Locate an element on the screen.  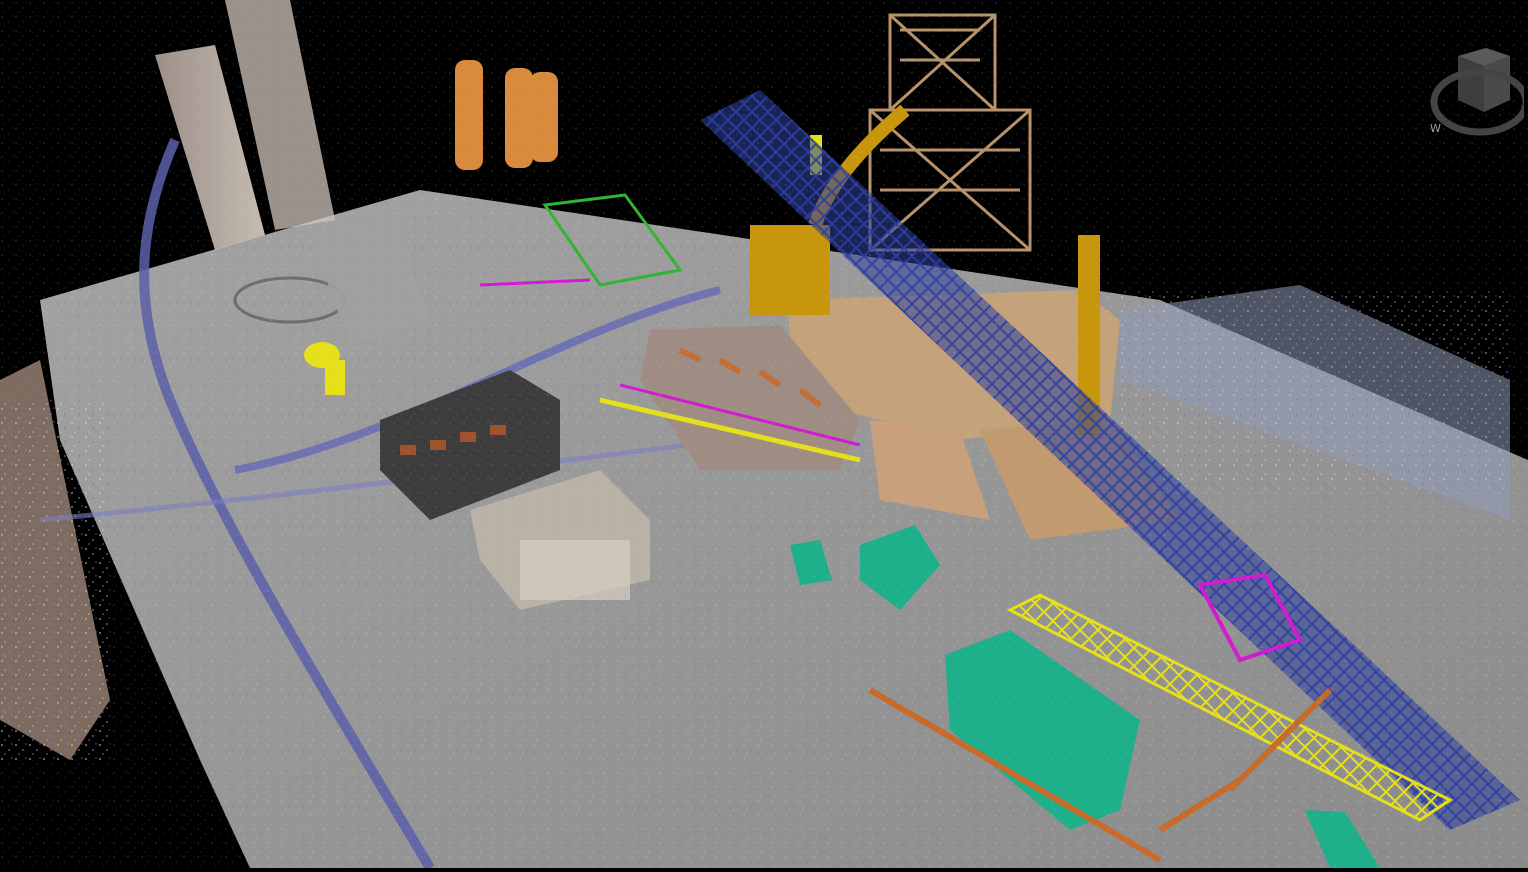
view-cube-widget: W is located at coordinates (1476, 95).